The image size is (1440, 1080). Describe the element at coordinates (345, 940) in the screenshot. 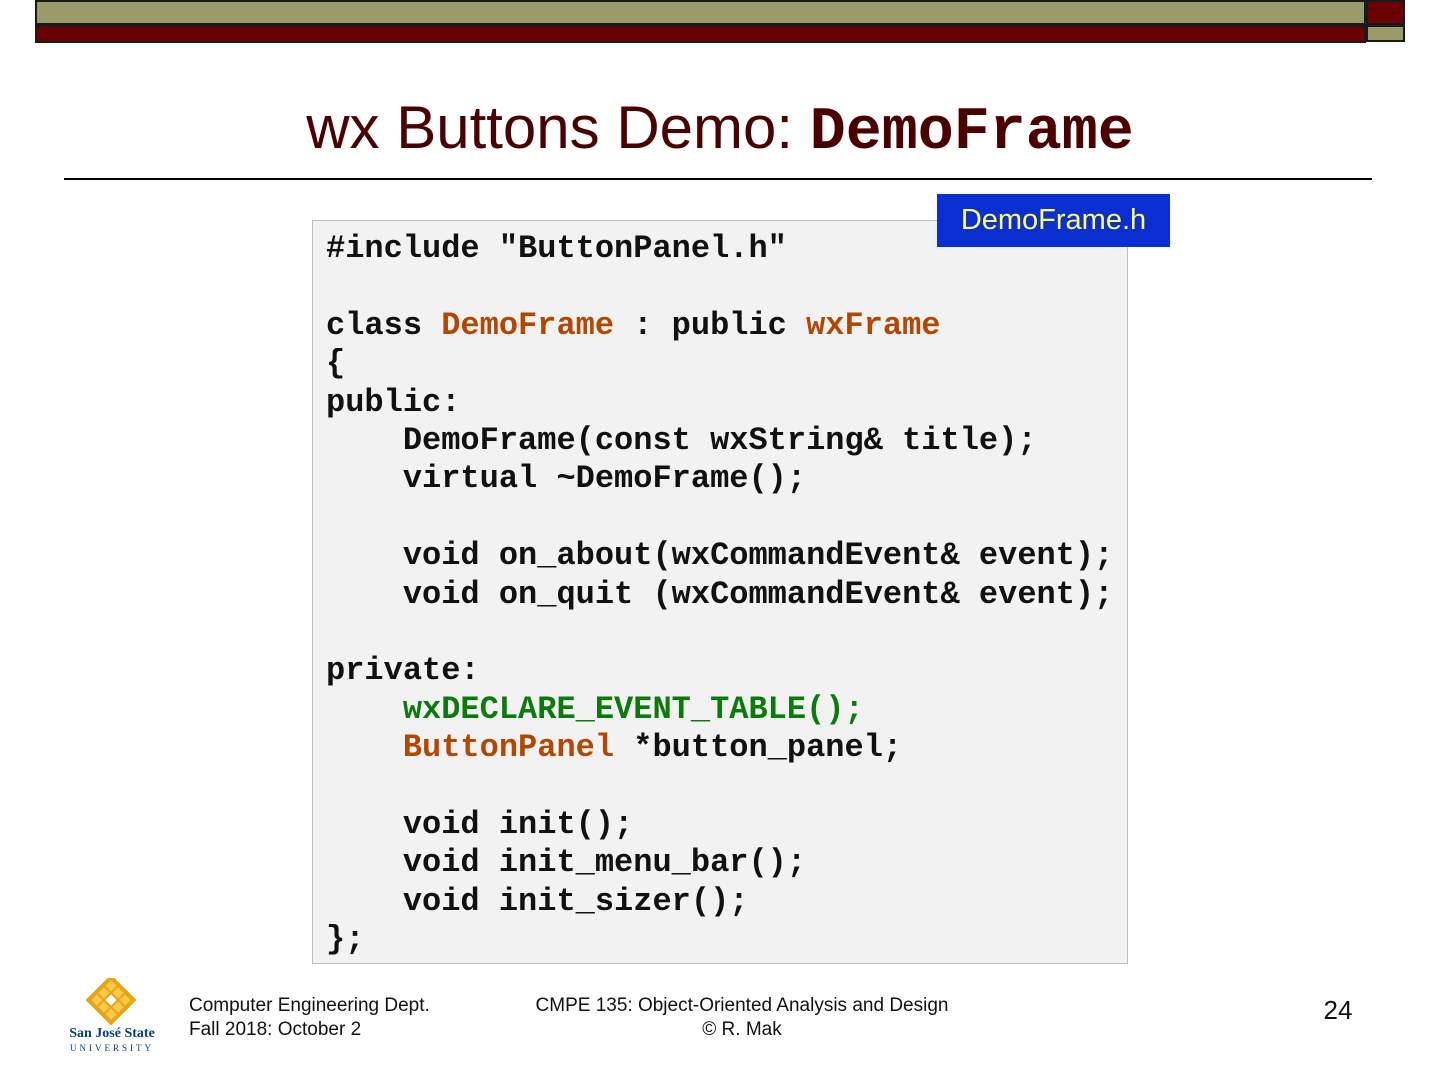

I see `code-token: };` at that location.